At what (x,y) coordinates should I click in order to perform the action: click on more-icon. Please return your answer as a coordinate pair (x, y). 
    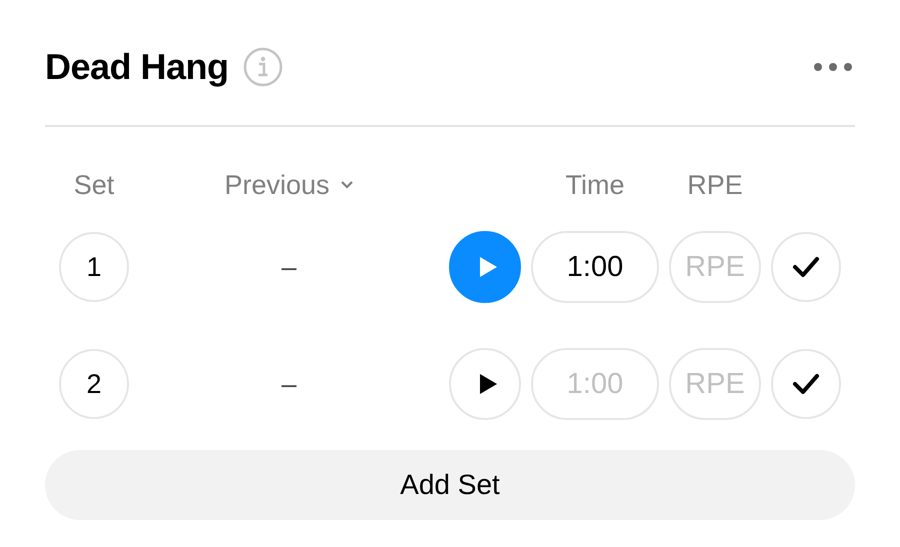
    Looking at the image, I should click on (833, 67).